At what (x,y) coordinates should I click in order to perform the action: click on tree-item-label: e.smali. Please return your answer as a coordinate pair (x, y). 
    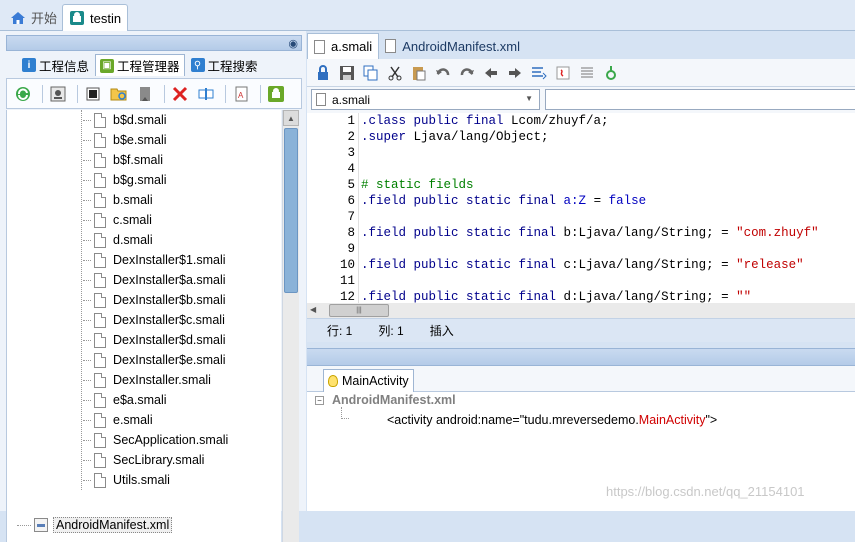
    Looking at the image, I should click on (133, 420).